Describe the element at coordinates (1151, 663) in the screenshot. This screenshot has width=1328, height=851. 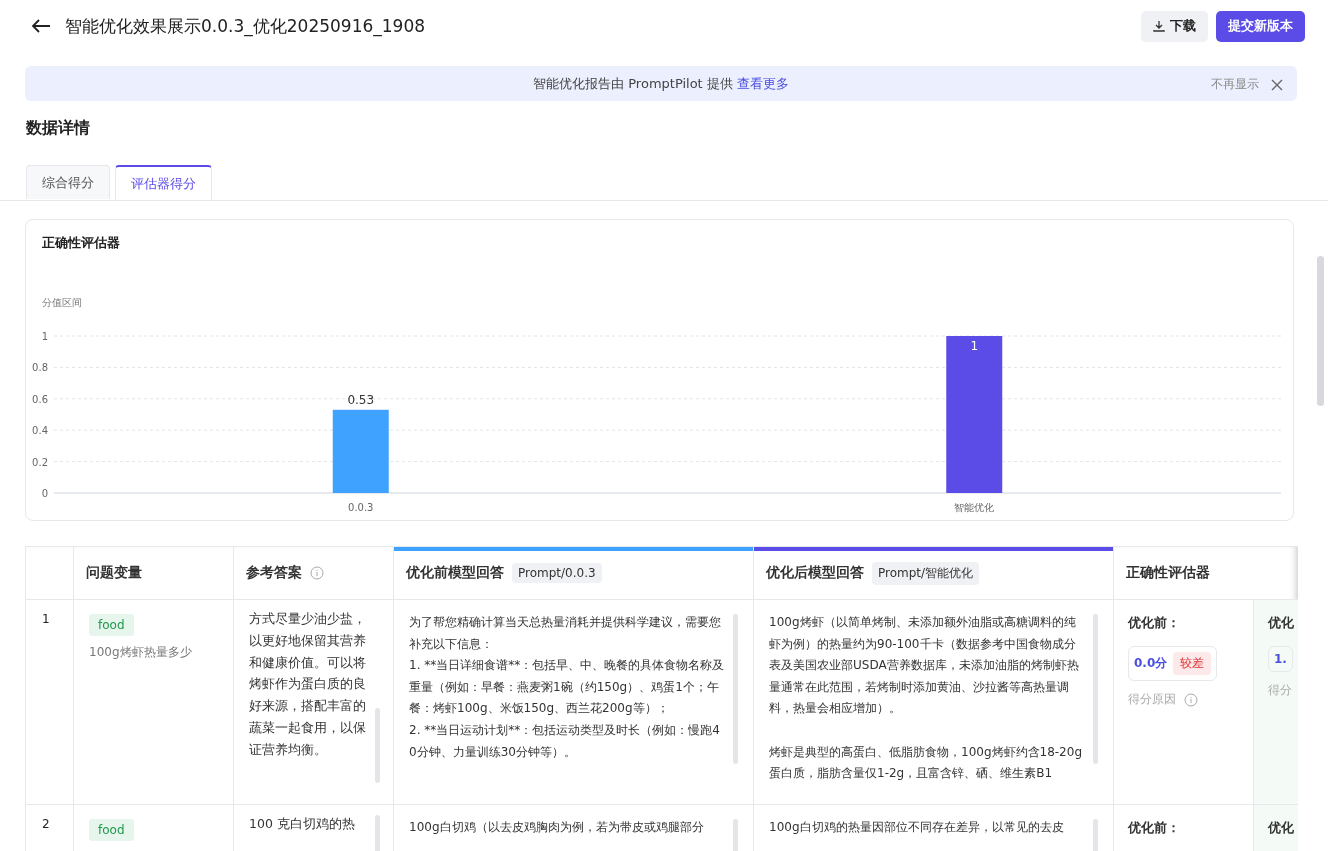
I see `score-value: 0.0分` at that location.